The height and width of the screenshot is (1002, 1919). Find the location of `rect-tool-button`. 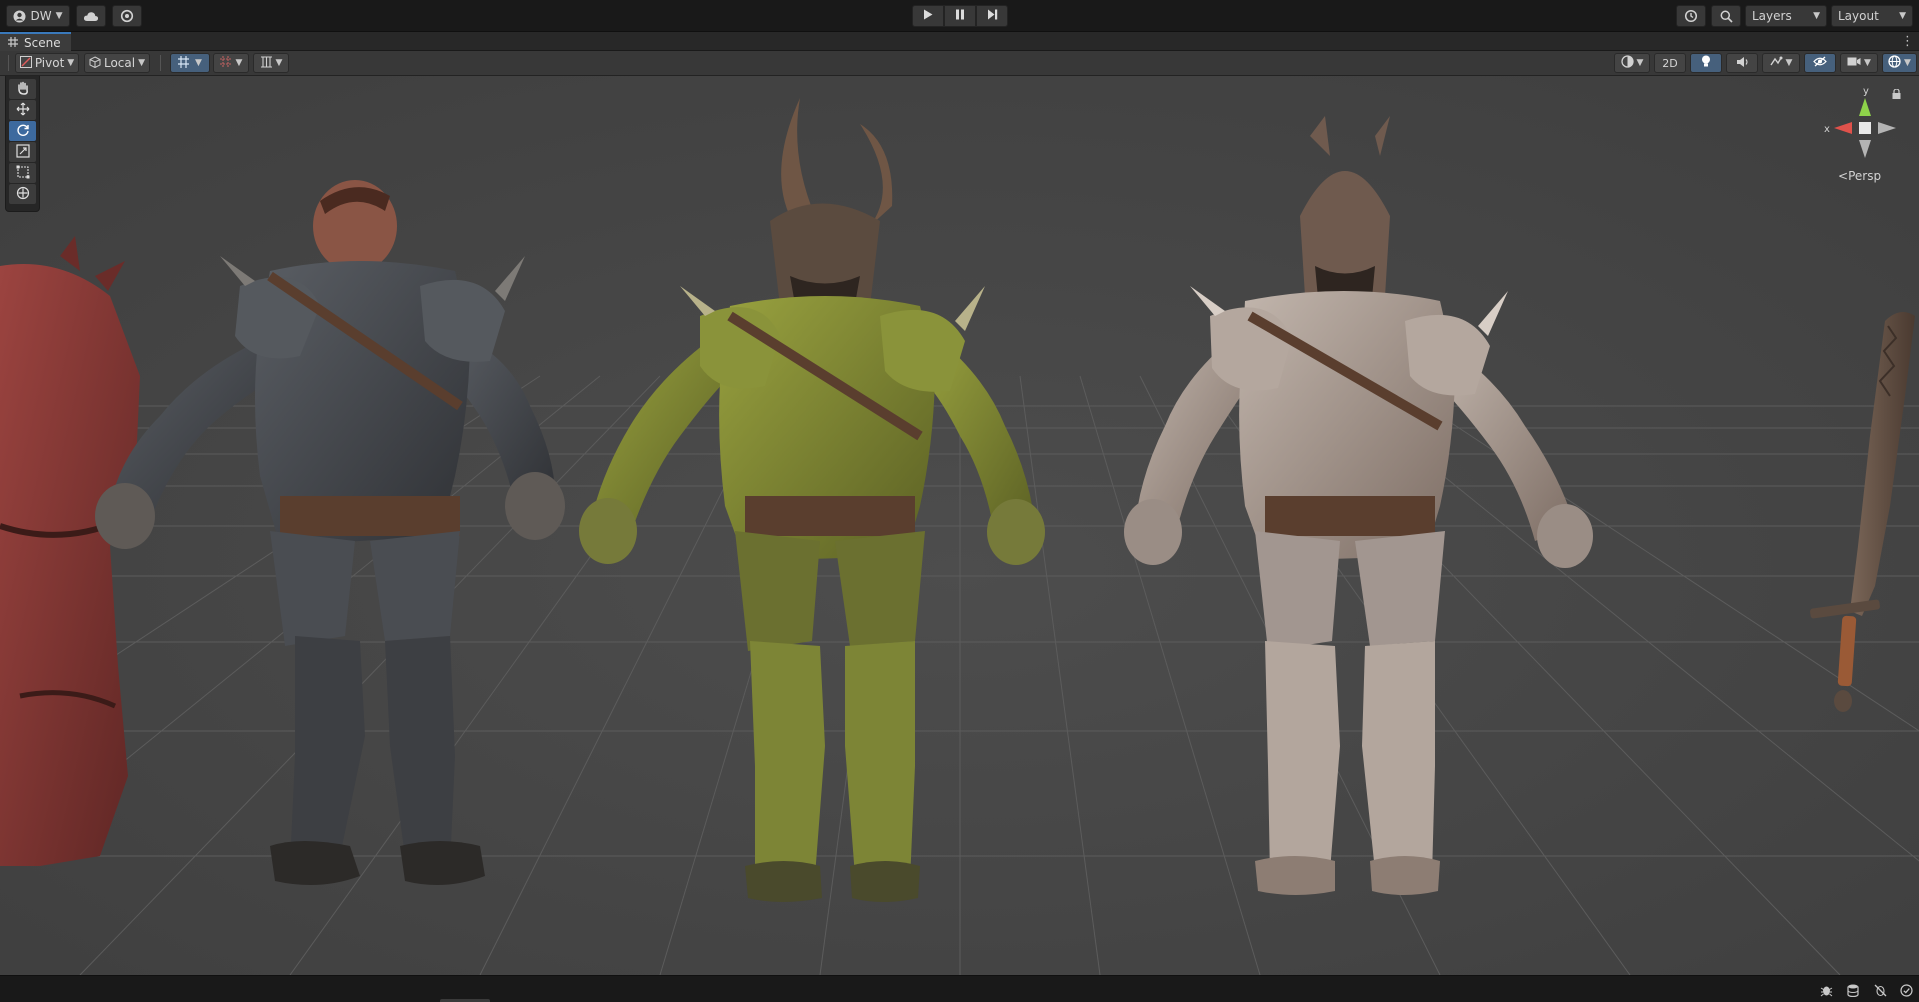

rect-tool-button is located at coordinates (22, 173).